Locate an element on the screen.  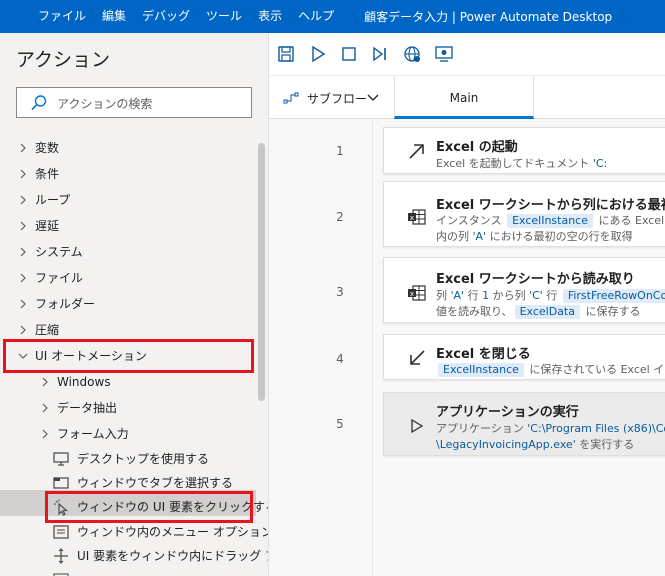
window-title: 顧客データ入力 | Power Automate Desktop is located at coordinates (488, 17).